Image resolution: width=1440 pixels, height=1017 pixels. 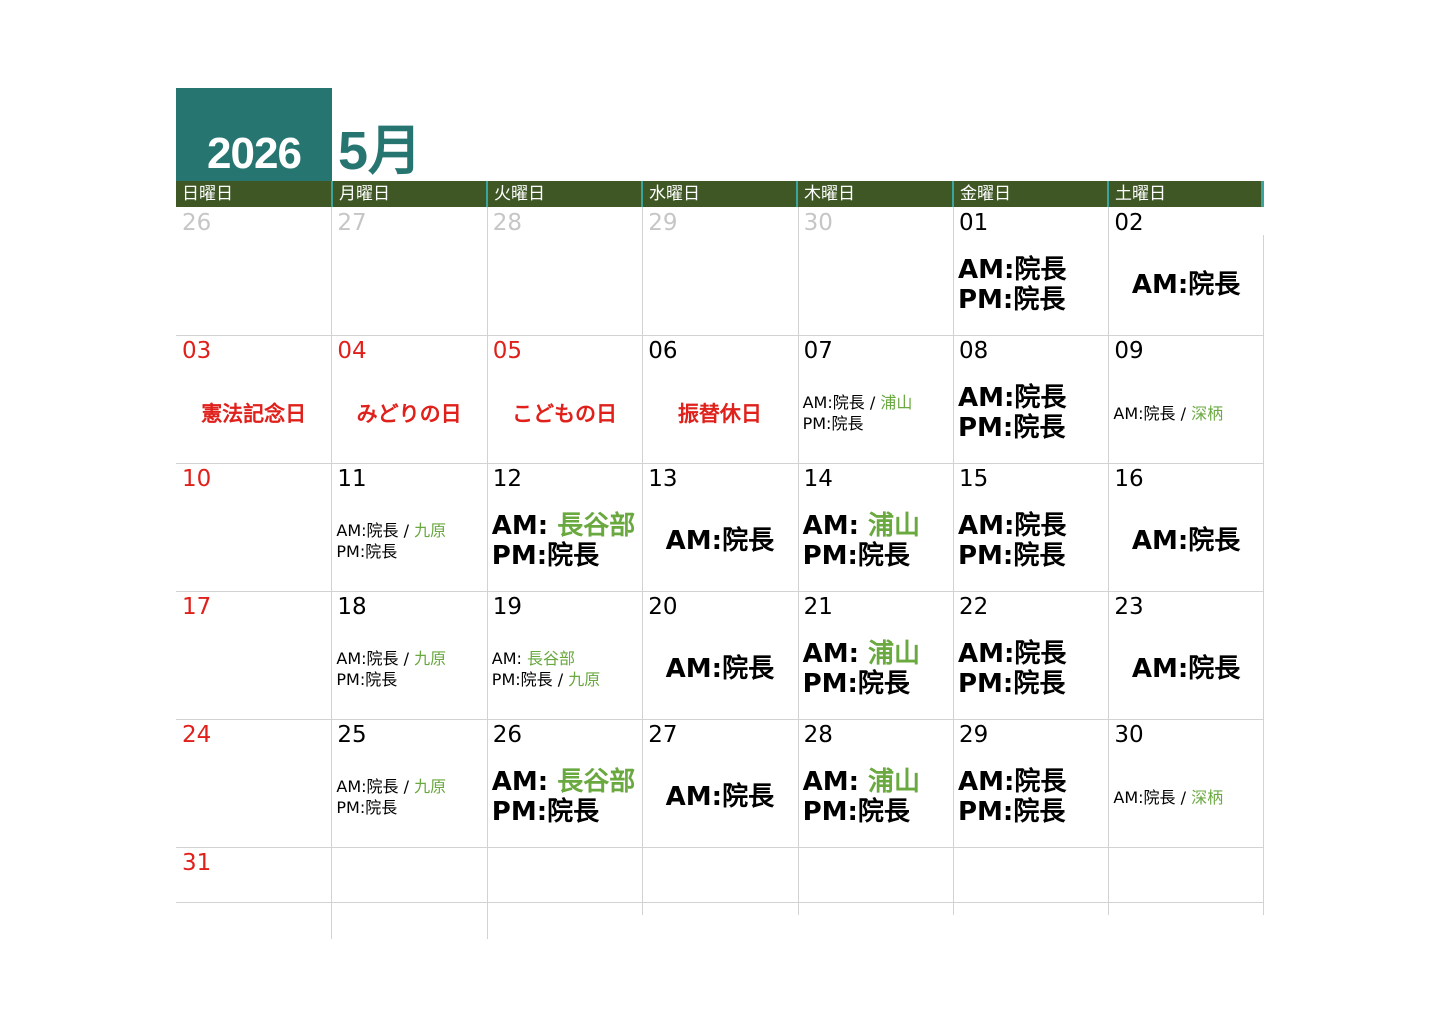 I want to click on day-number: 05, so click(x=507, y=351).